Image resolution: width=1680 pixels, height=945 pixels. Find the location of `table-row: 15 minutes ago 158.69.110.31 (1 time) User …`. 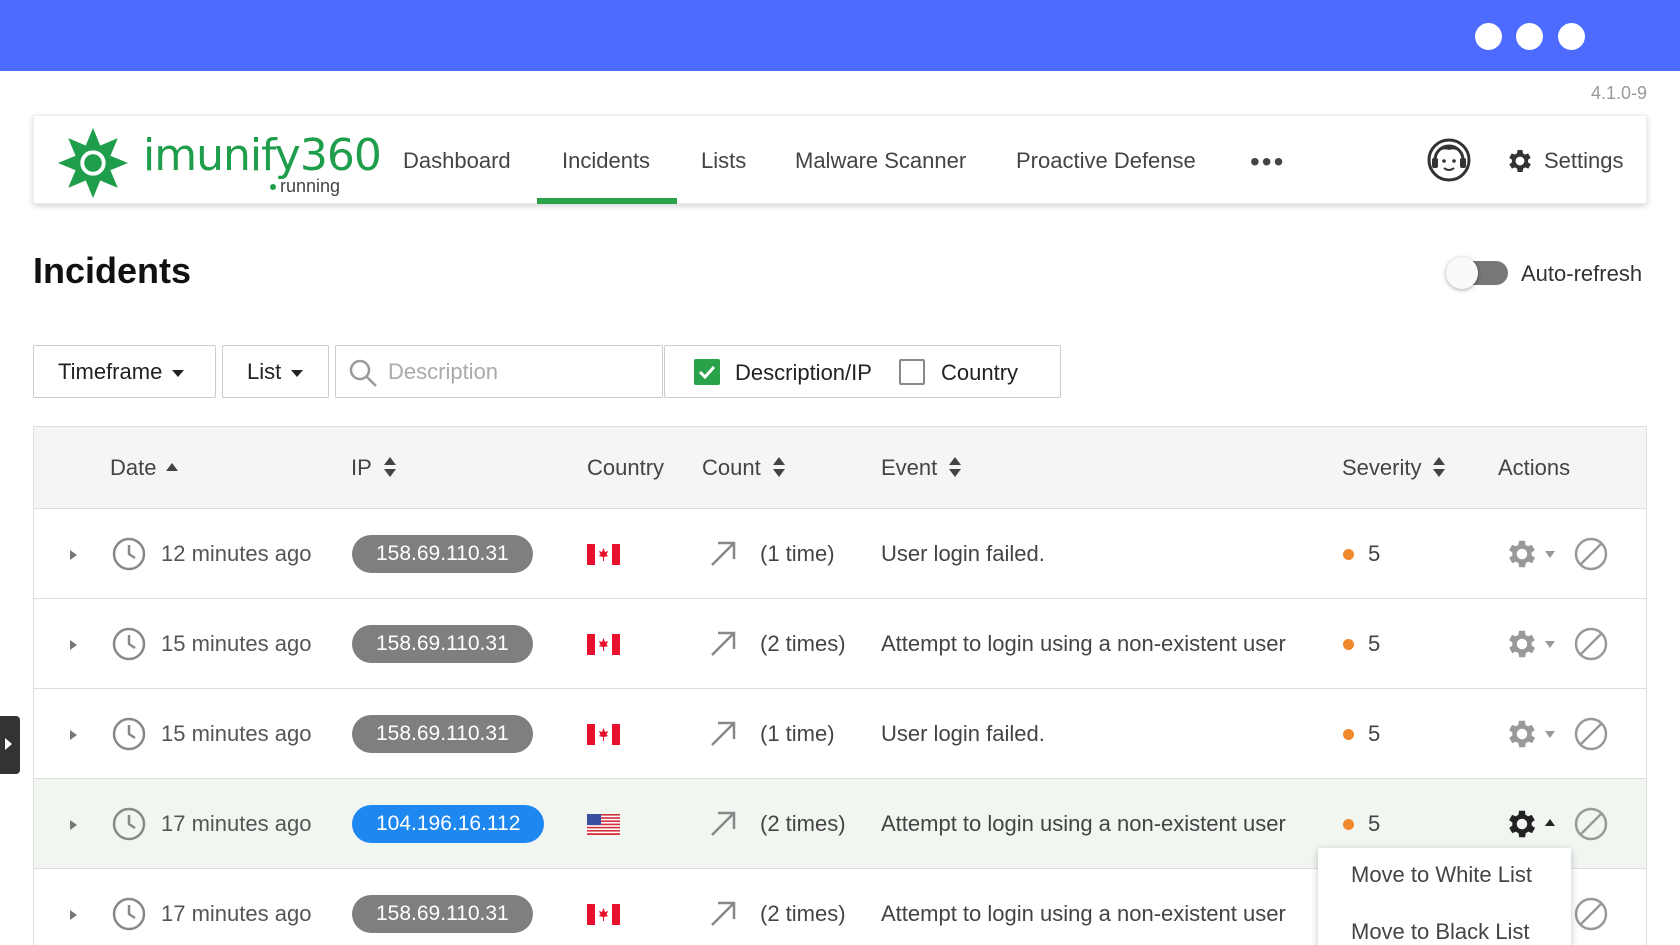

table-row: 15 minutes ago 158.69.110.31 (1 time) User … is located at coordinates (840, 734).